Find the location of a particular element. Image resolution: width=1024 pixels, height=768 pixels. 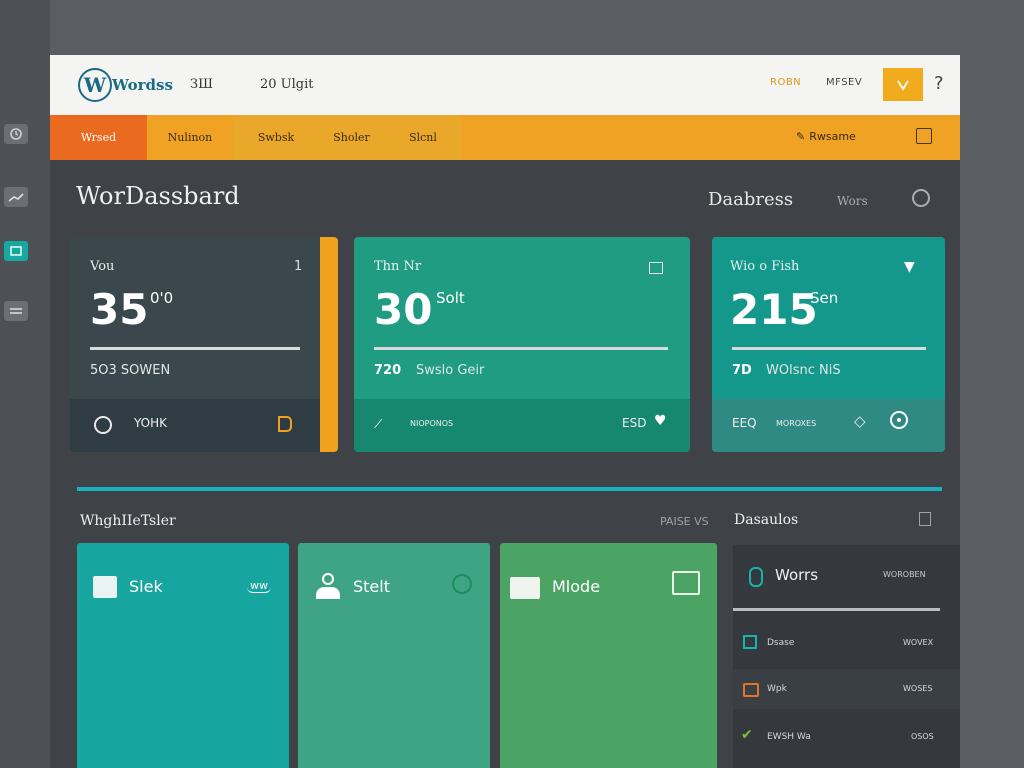

side-row-label: Wpk is located at coordinates (777, 689).